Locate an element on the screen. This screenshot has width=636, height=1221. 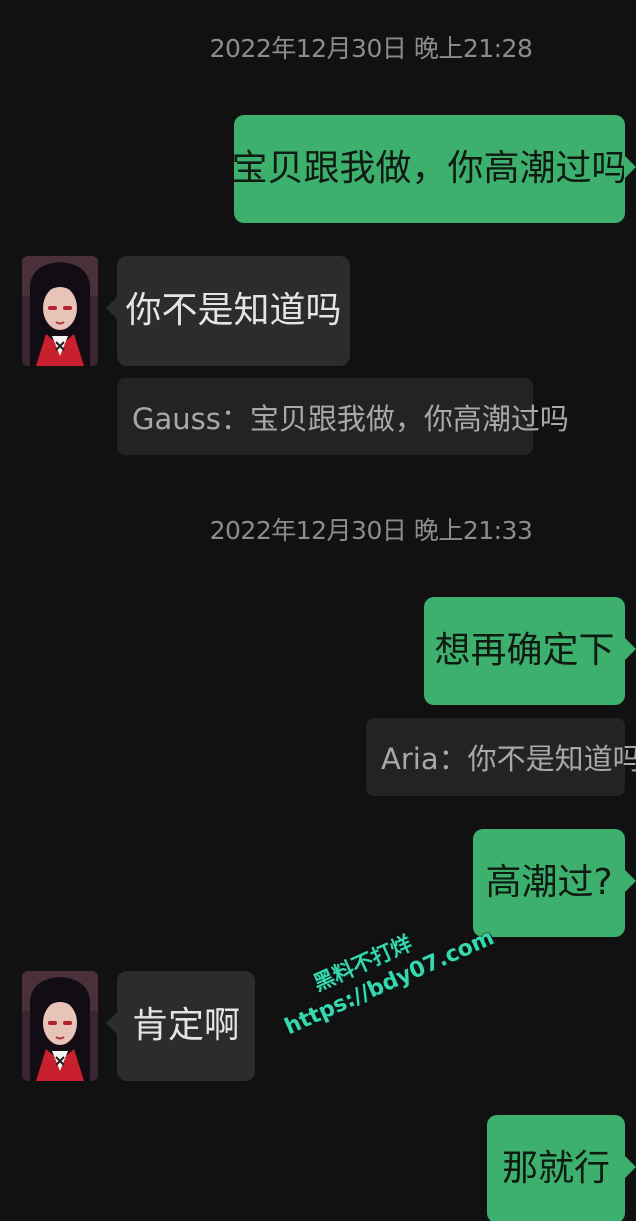
outgoing-message: 想再确定下 is located at coordinates (530, 651).